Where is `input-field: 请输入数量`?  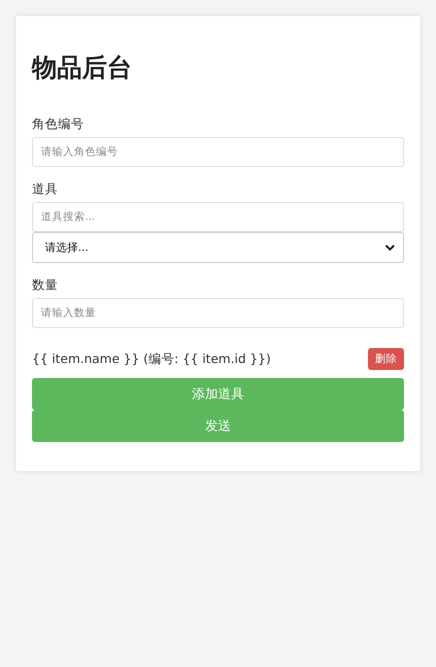
input-field: 请输入数量 is located at coordinates (218, 313).